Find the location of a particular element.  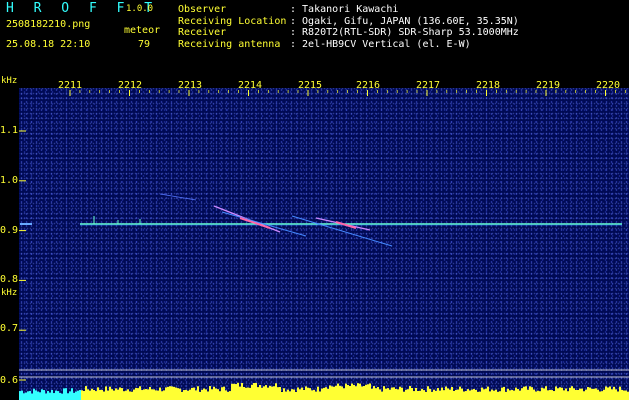

freq-tick-label: 0.7 is located at coordinates (9, 328).